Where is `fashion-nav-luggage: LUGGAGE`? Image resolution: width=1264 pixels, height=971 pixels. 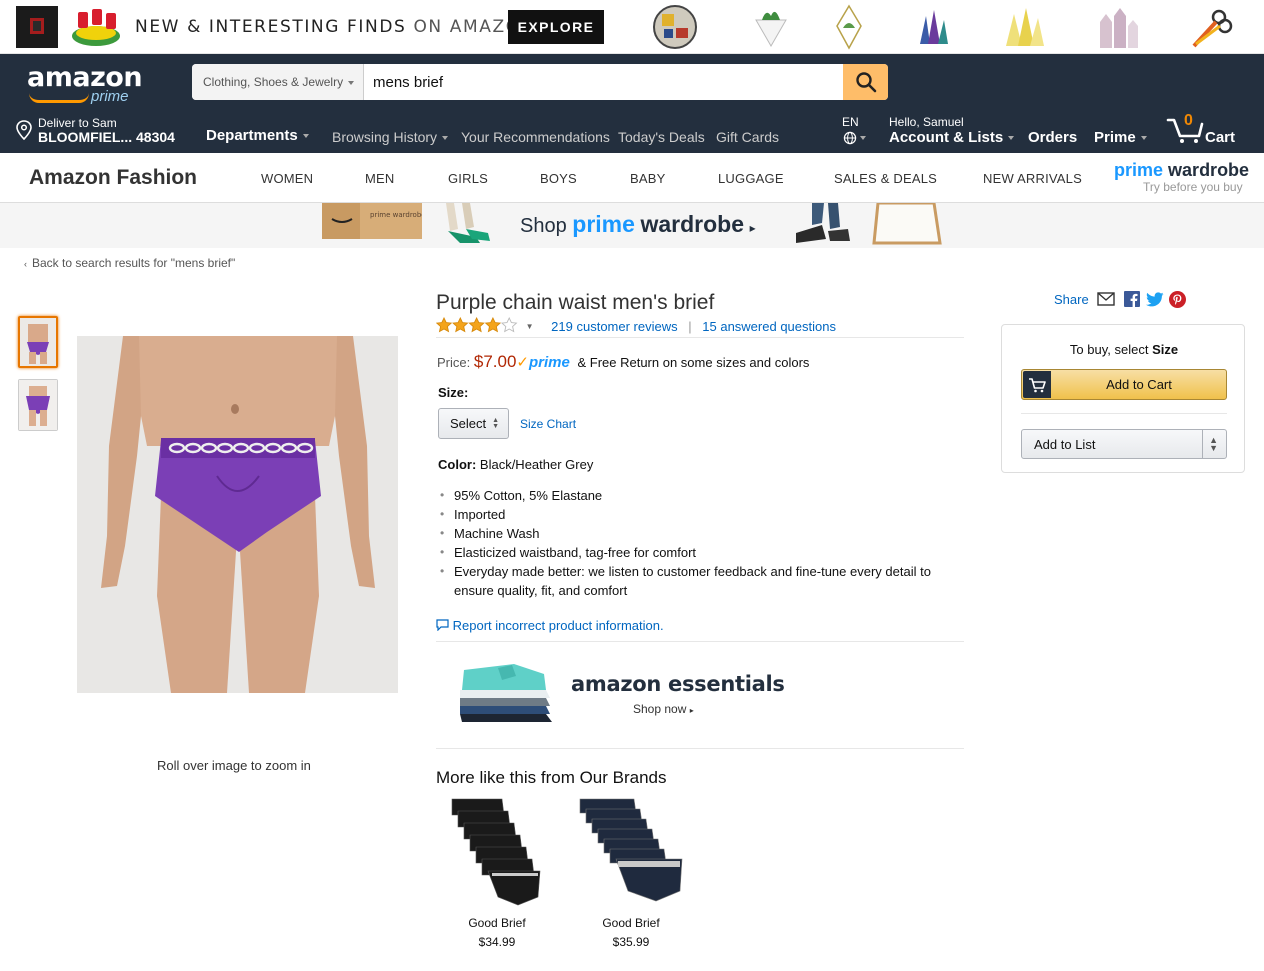
fashion-nav-luggage: LUGGAGE is located at coordinates (751, 178).